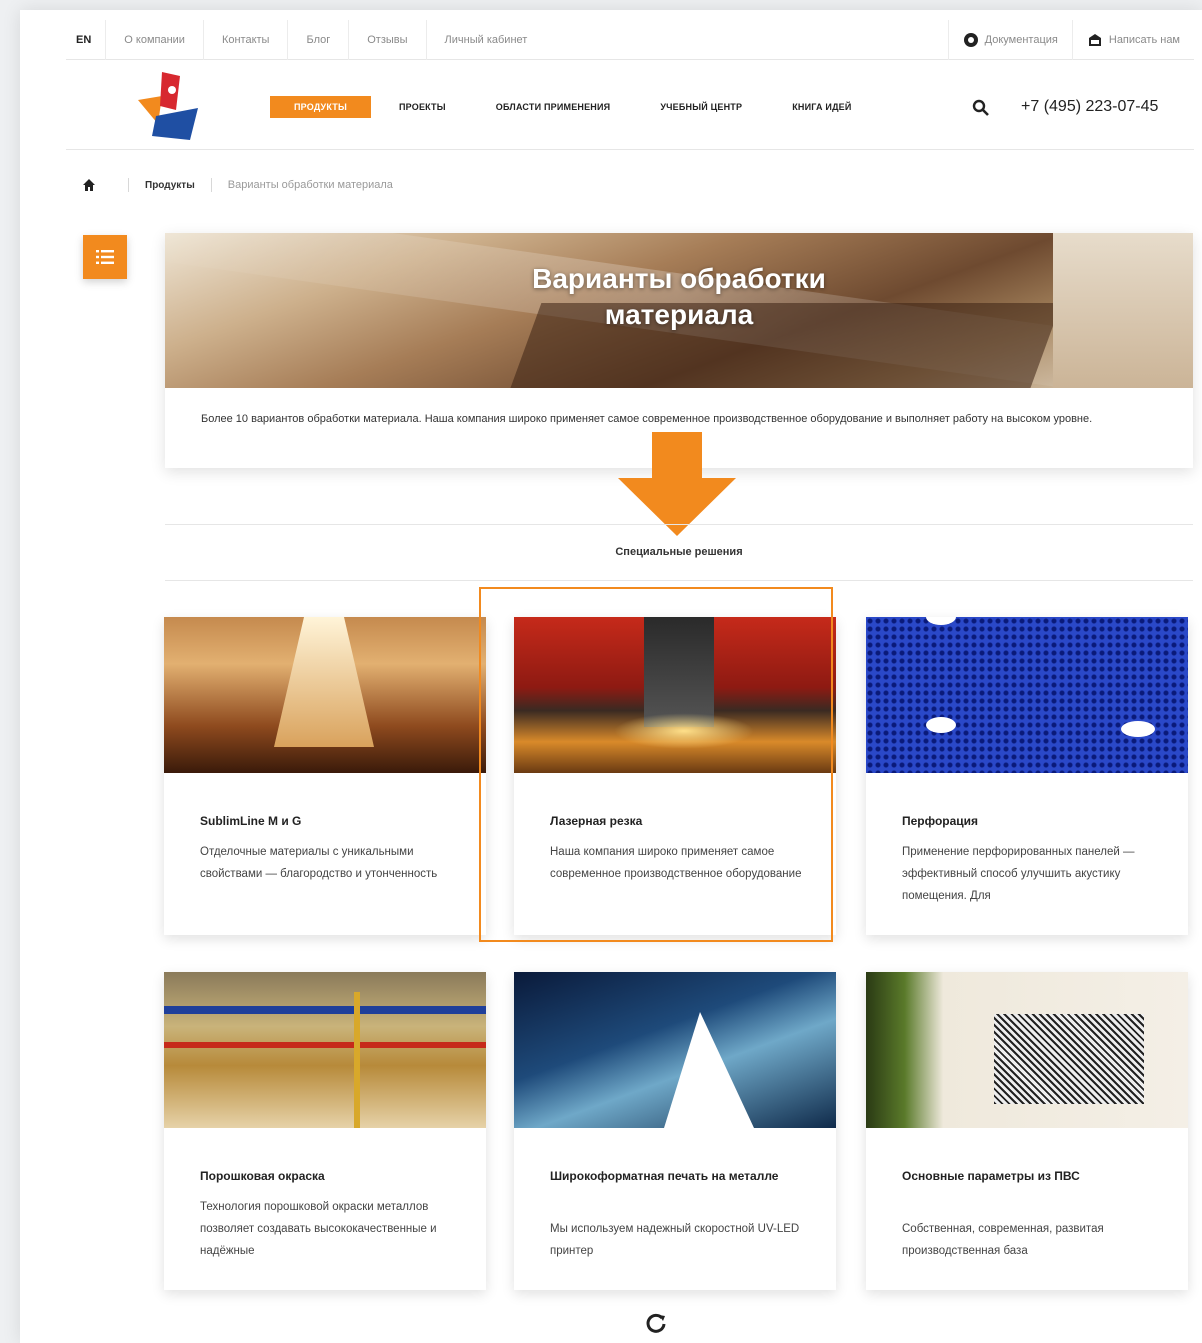  Describe the element at coordinates (656, 1323) in the screenshot. I see `refresh-icon` at that location.